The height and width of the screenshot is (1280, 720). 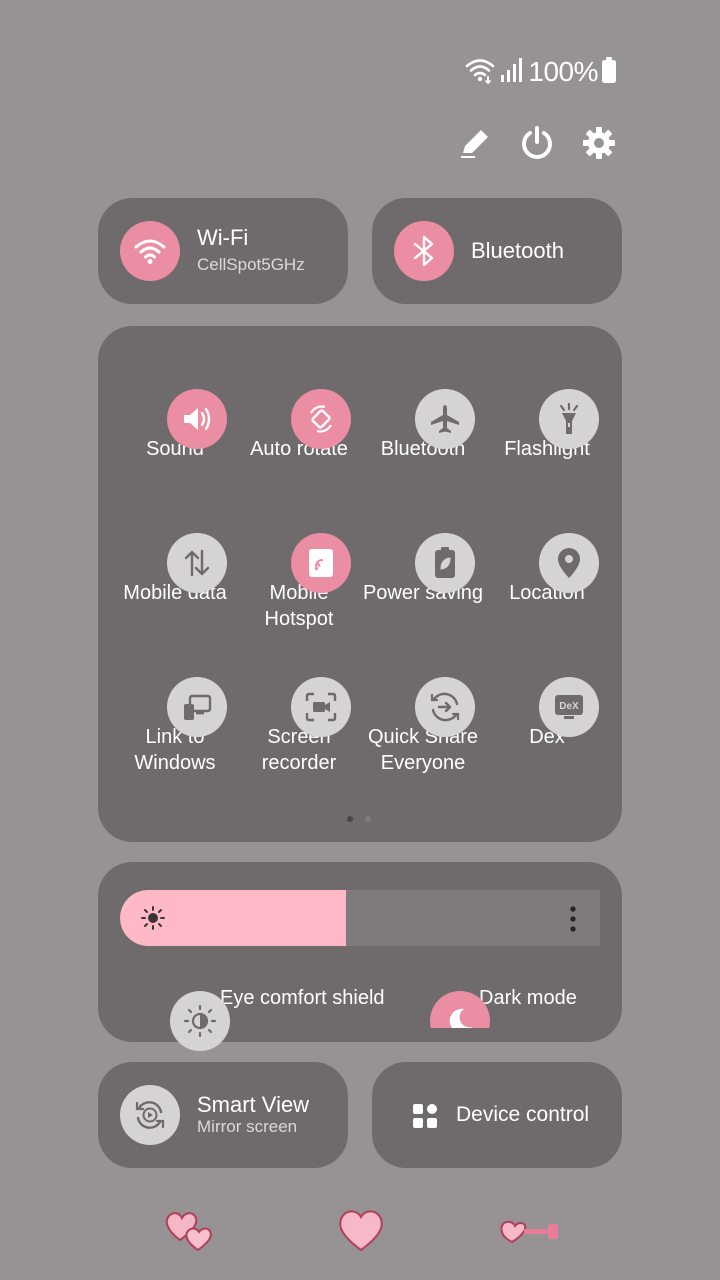 I want to click on smart-view-subtitle: Mirror screen, so click(x=247, y=1126).